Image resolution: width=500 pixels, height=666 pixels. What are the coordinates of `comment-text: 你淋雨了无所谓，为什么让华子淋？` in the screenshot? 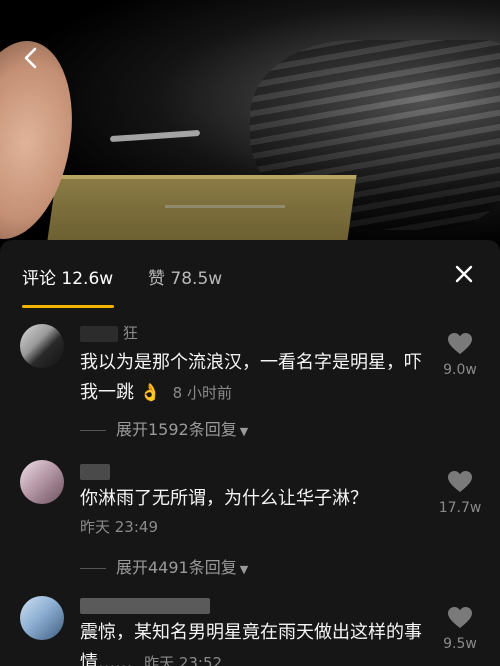 It's located at (252, 499).